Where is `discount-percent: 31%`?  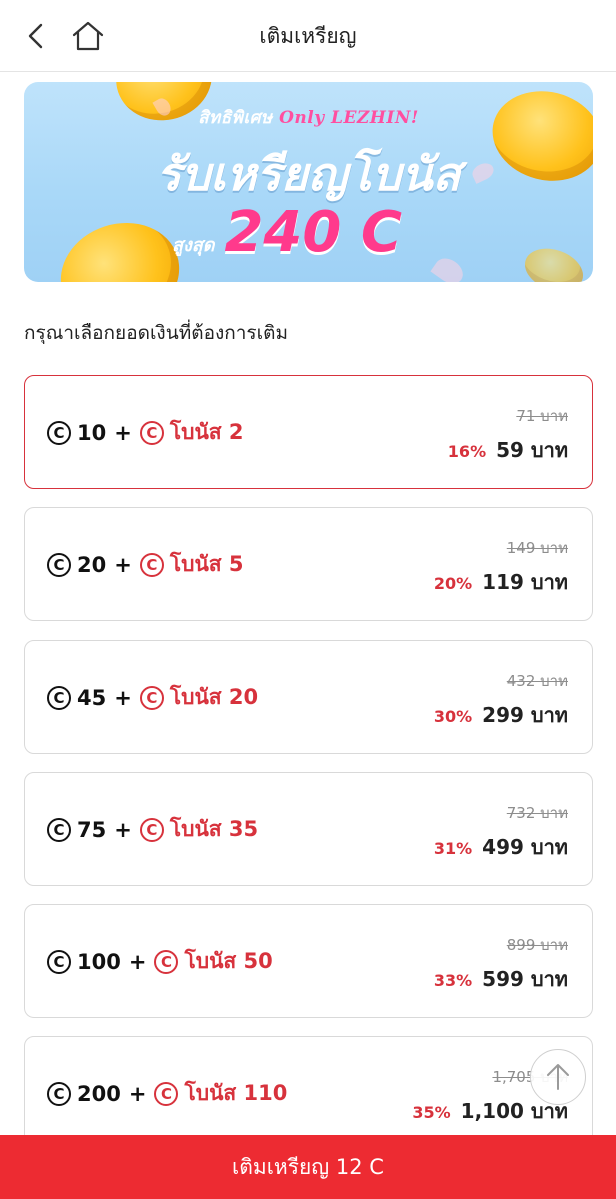 discount-percent: 31% is located at coordinates (453, 848).